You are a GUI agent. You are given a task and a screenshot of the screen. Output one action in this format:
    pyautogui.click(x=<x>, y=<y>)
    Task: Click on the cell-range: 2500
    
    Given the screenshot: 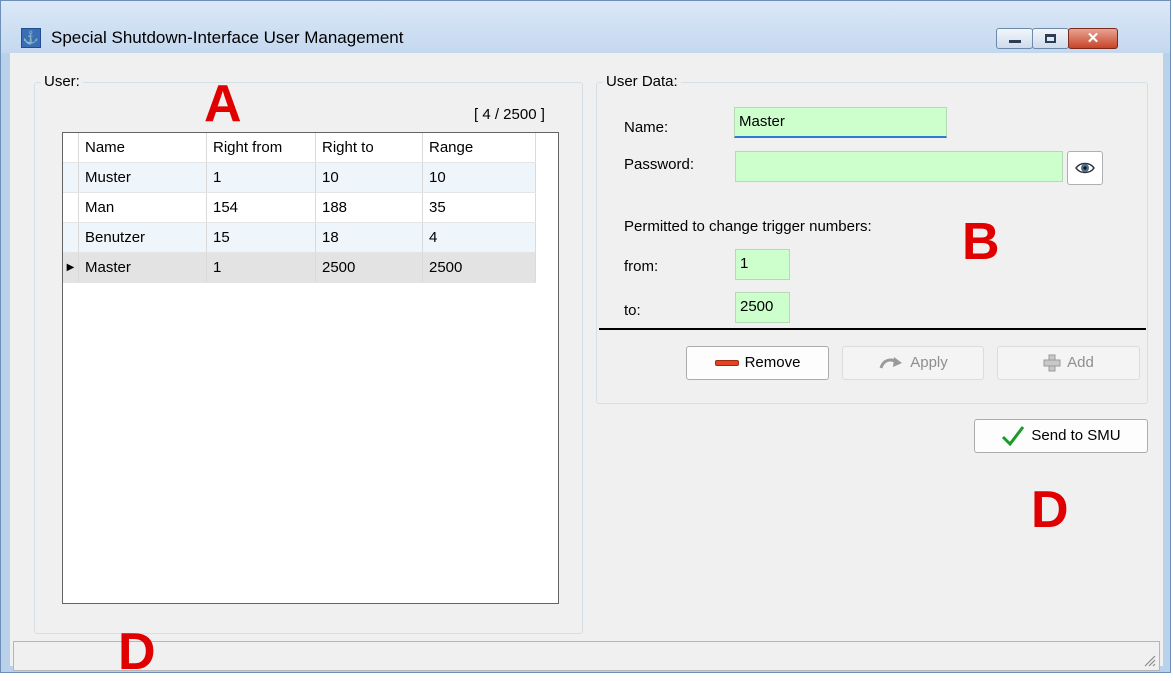 What is the action you would take?
    pyautogui.click(x=479, y=267)
    